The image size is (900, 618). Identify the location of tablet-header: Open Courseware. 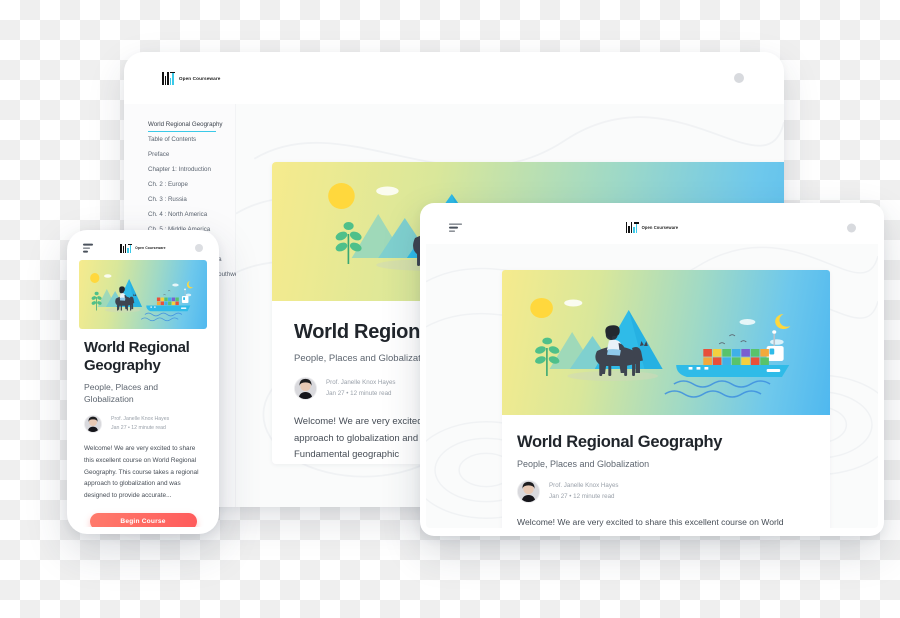
(652, 227).